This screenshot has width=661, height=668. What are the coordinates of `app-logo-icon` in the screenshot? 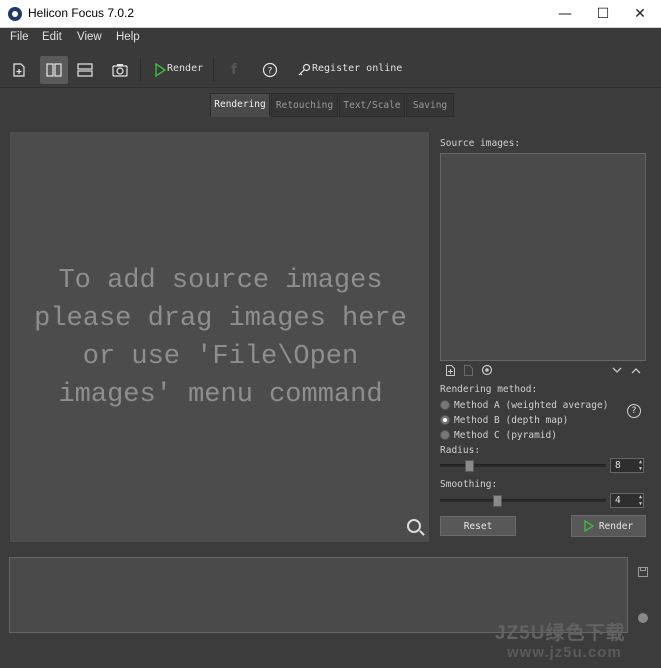 It's located at (15, 14).